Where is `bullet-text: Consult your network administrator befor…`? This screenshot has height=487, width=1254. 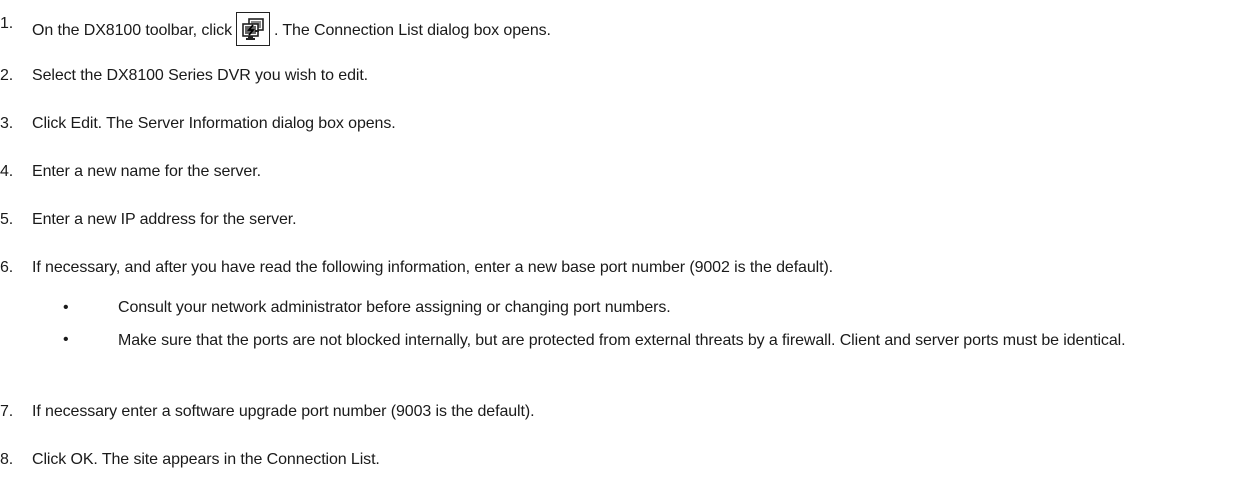 bullet-text: Consult your network administrator befor… is located at coordinates (394, 307).